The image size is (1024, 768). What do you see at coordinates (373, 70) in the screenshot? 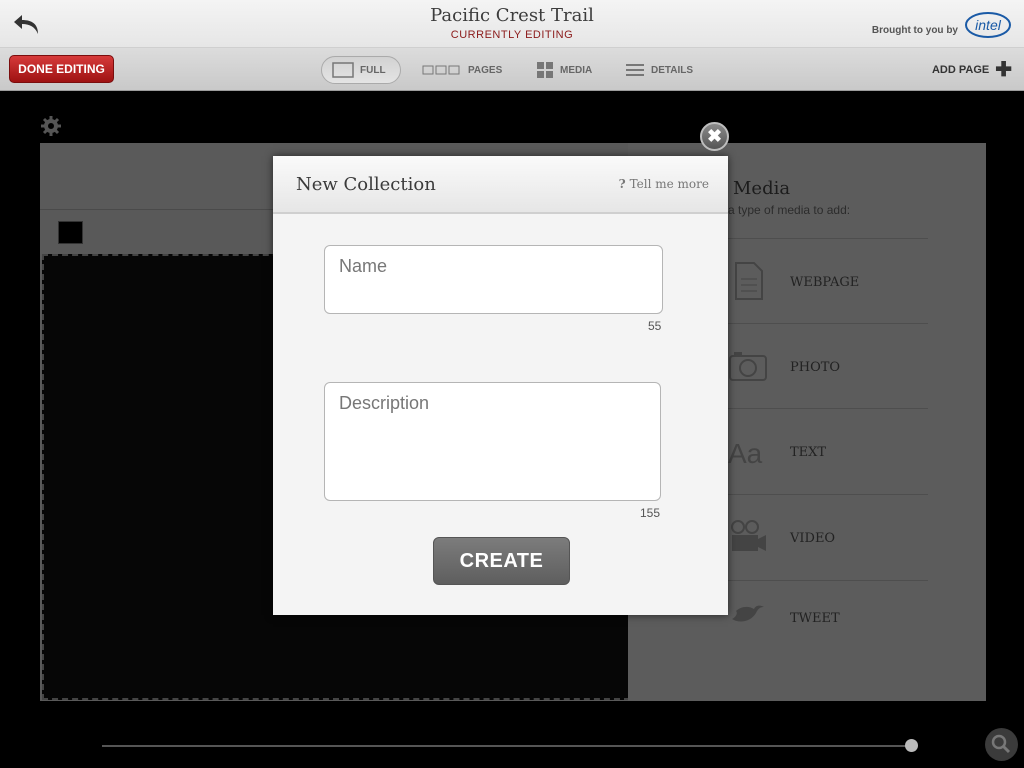
I see `view-full-label: FULL` at bounding box center [373, 70].